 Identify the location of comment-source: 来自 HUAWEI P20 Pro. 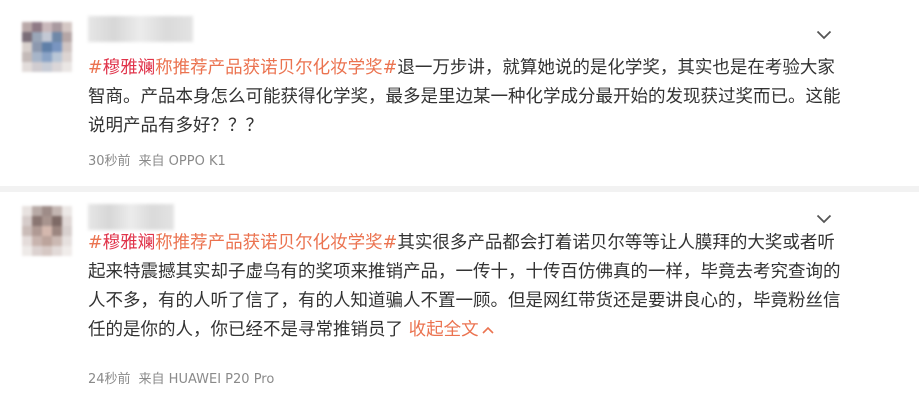
(206, 379).